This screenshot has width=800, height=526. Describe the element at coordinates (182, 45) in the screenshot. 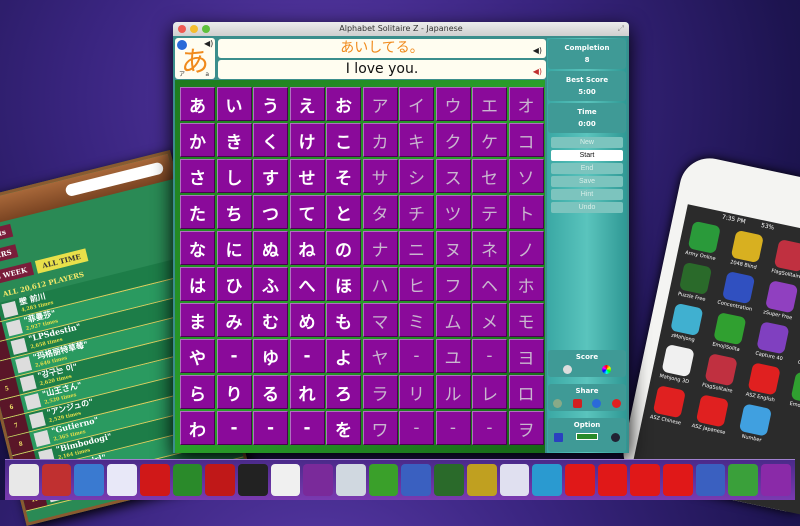

I see `play-icon` at that location.